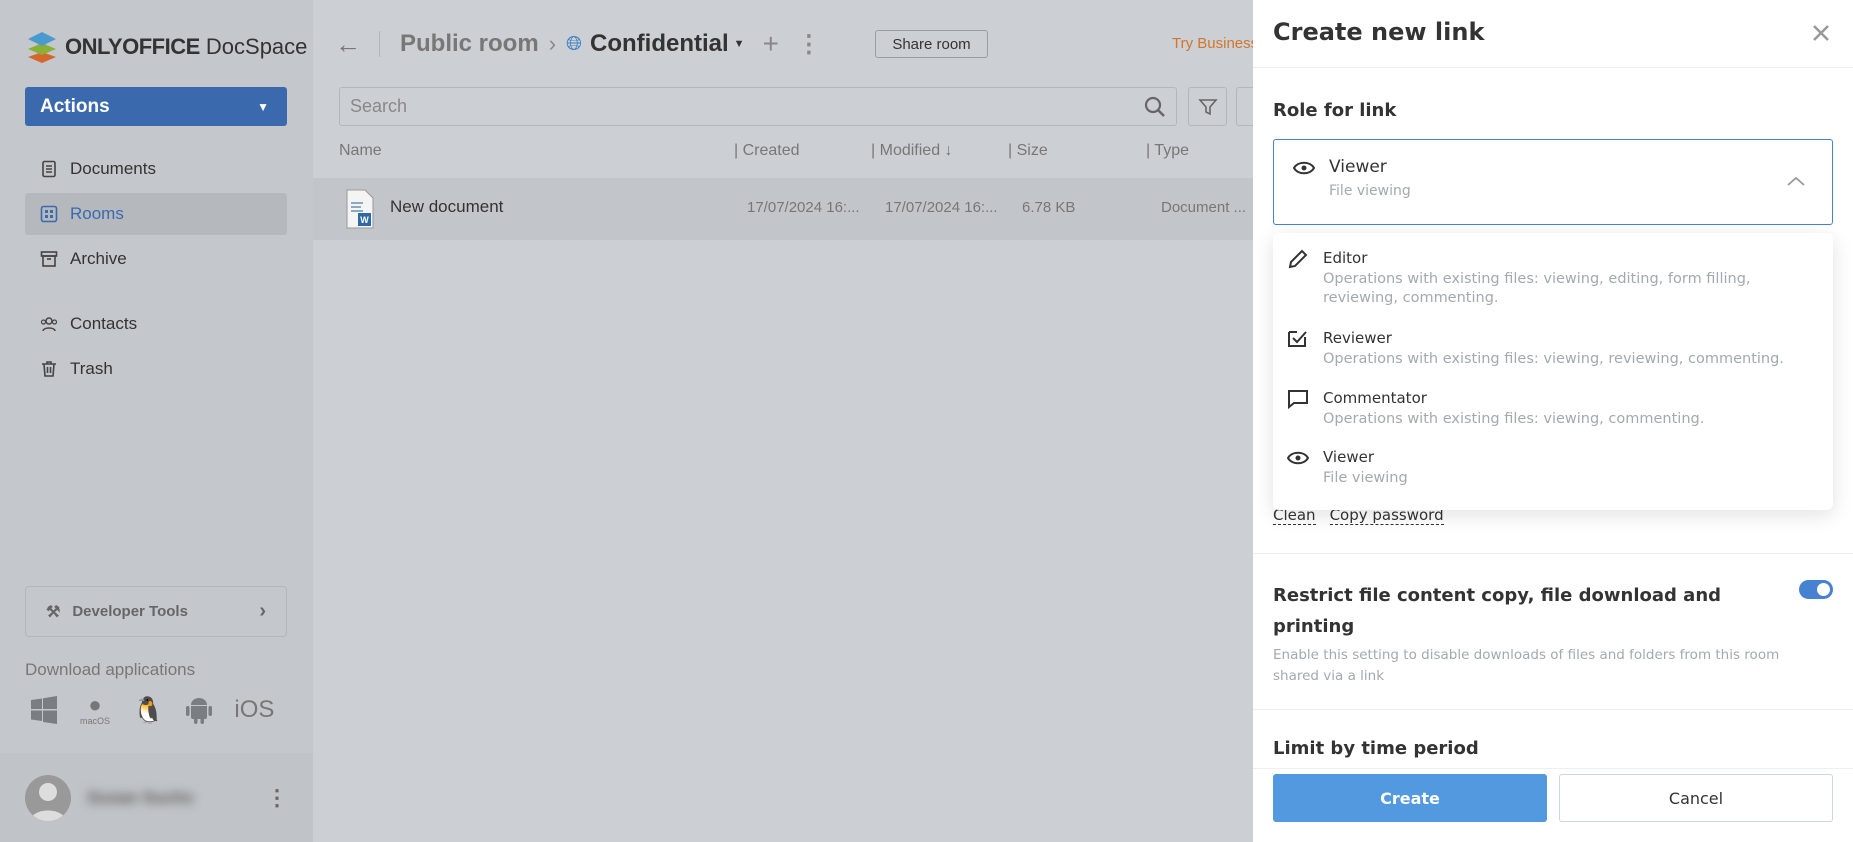 The height and width of the screenshot is (842, 1853). Describe the element at coordinates (98, 258) in the screenshot. I see `sidebar-item-label: Archive` at that location.